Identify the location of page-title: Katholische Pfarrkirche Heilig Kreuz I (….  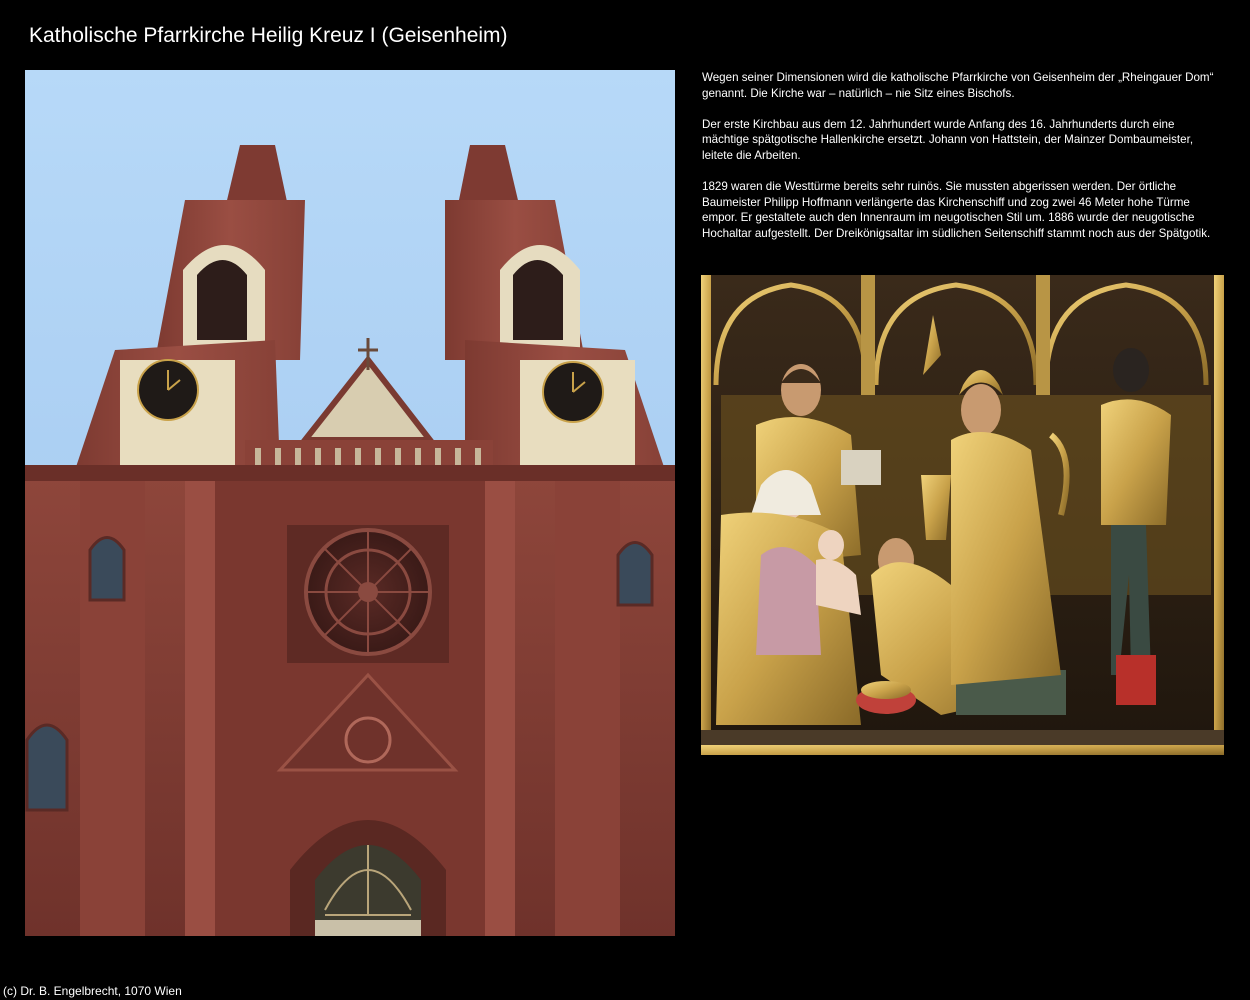
(268, 35).